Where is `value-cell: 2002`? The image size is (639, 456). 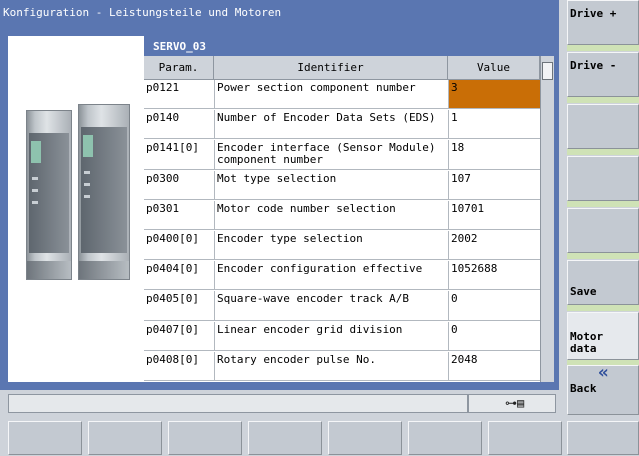 value-cell: 2002 is located at coordinates (494, 245).